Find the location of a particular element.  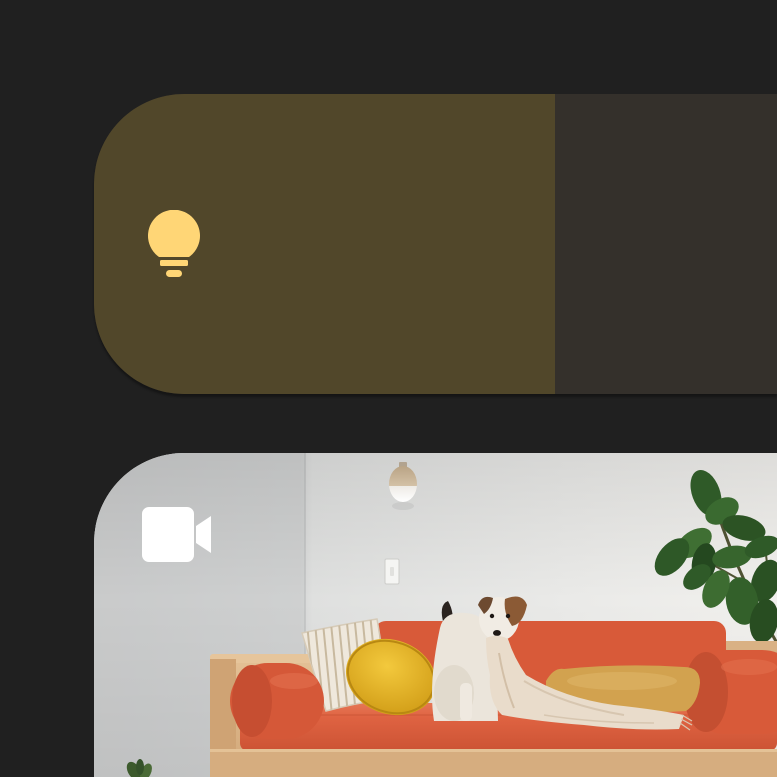

lightbulb-icon is located at coordinates (174, 243).